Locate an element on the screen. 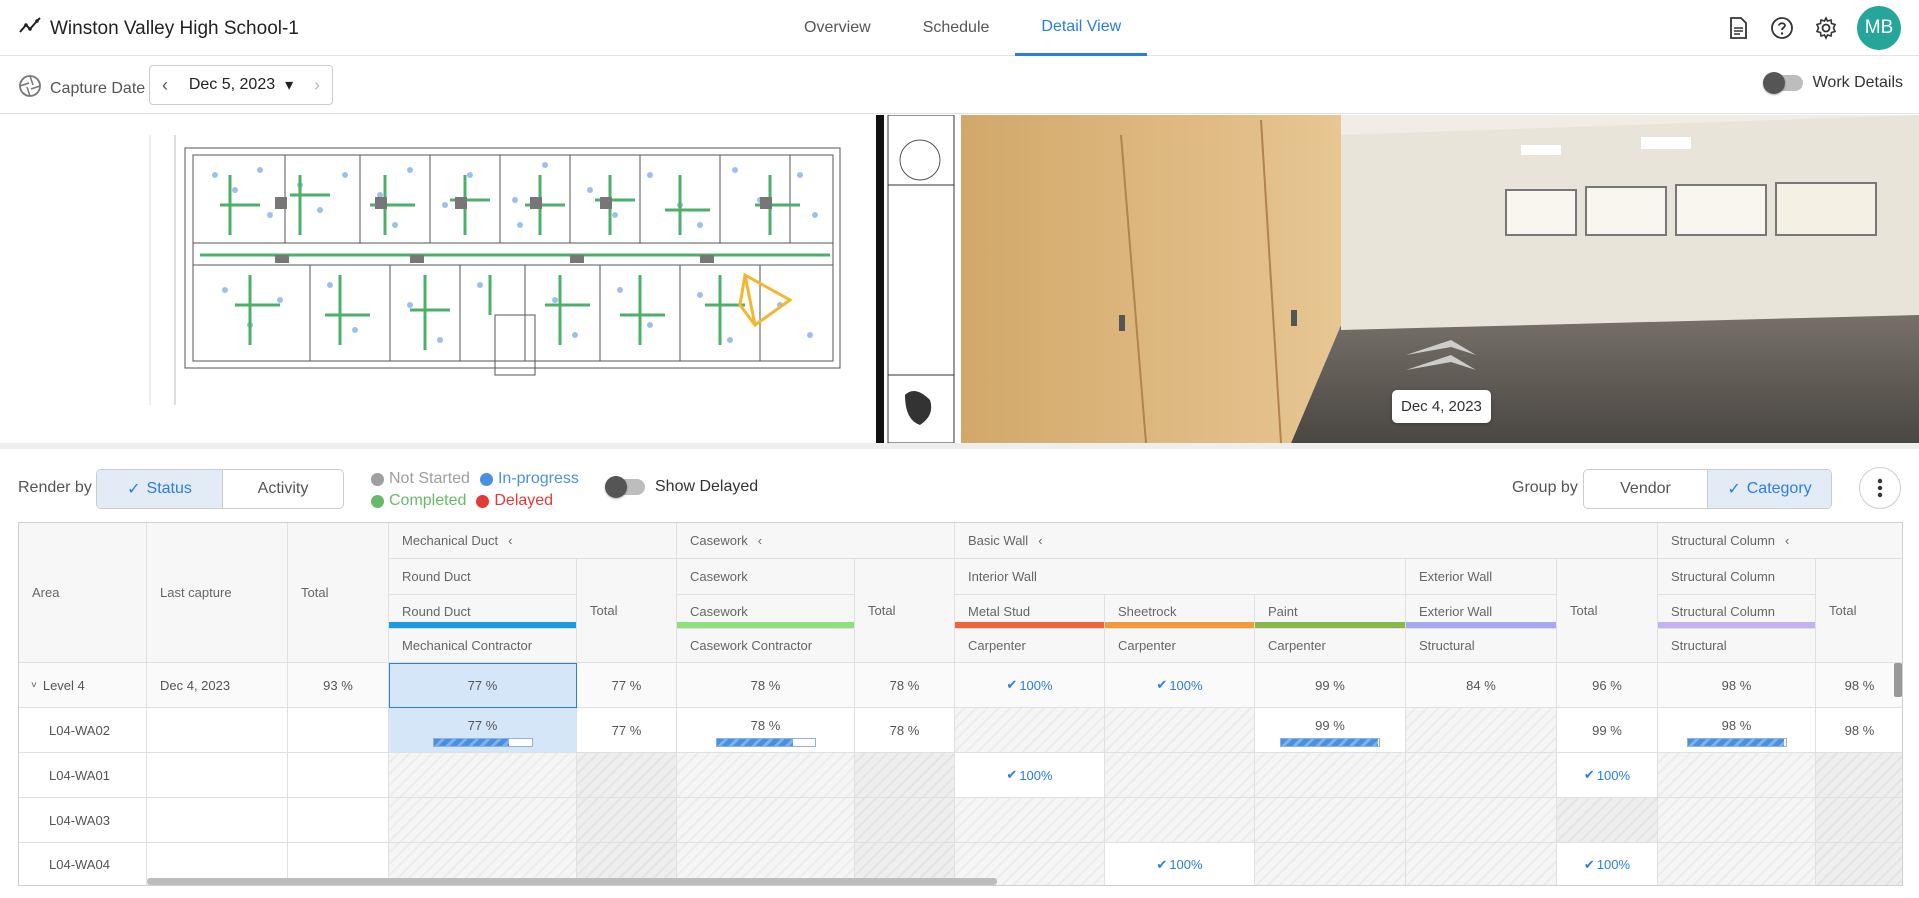  gear-icon is located at coordinates (1826, 28).